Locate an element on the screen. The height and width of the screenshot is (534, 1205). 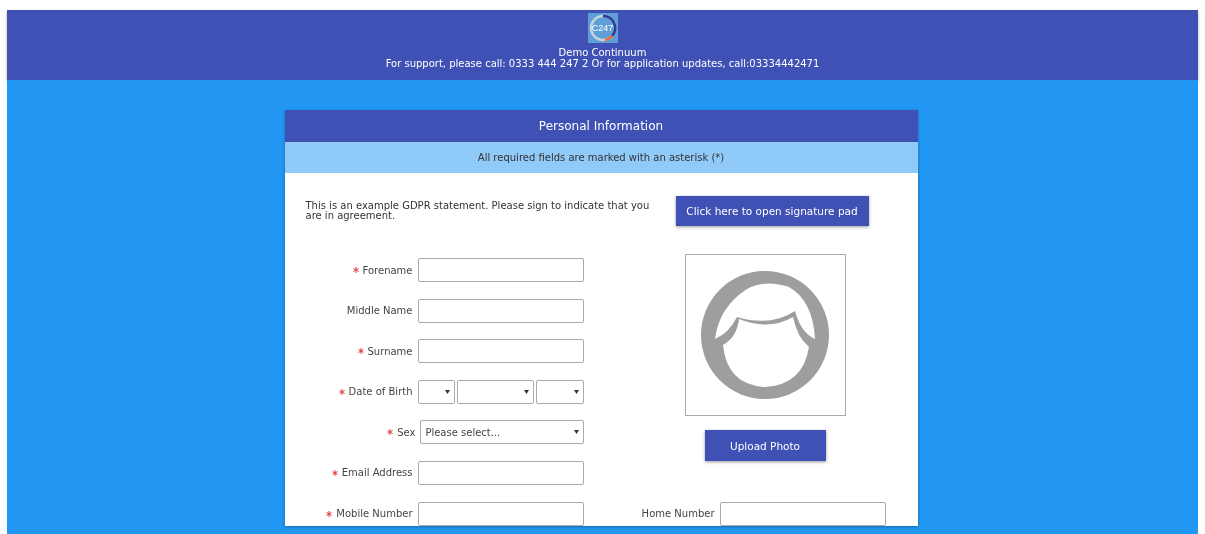
upload-photo-button: Upload Photo is located at coordinates (765, 445).